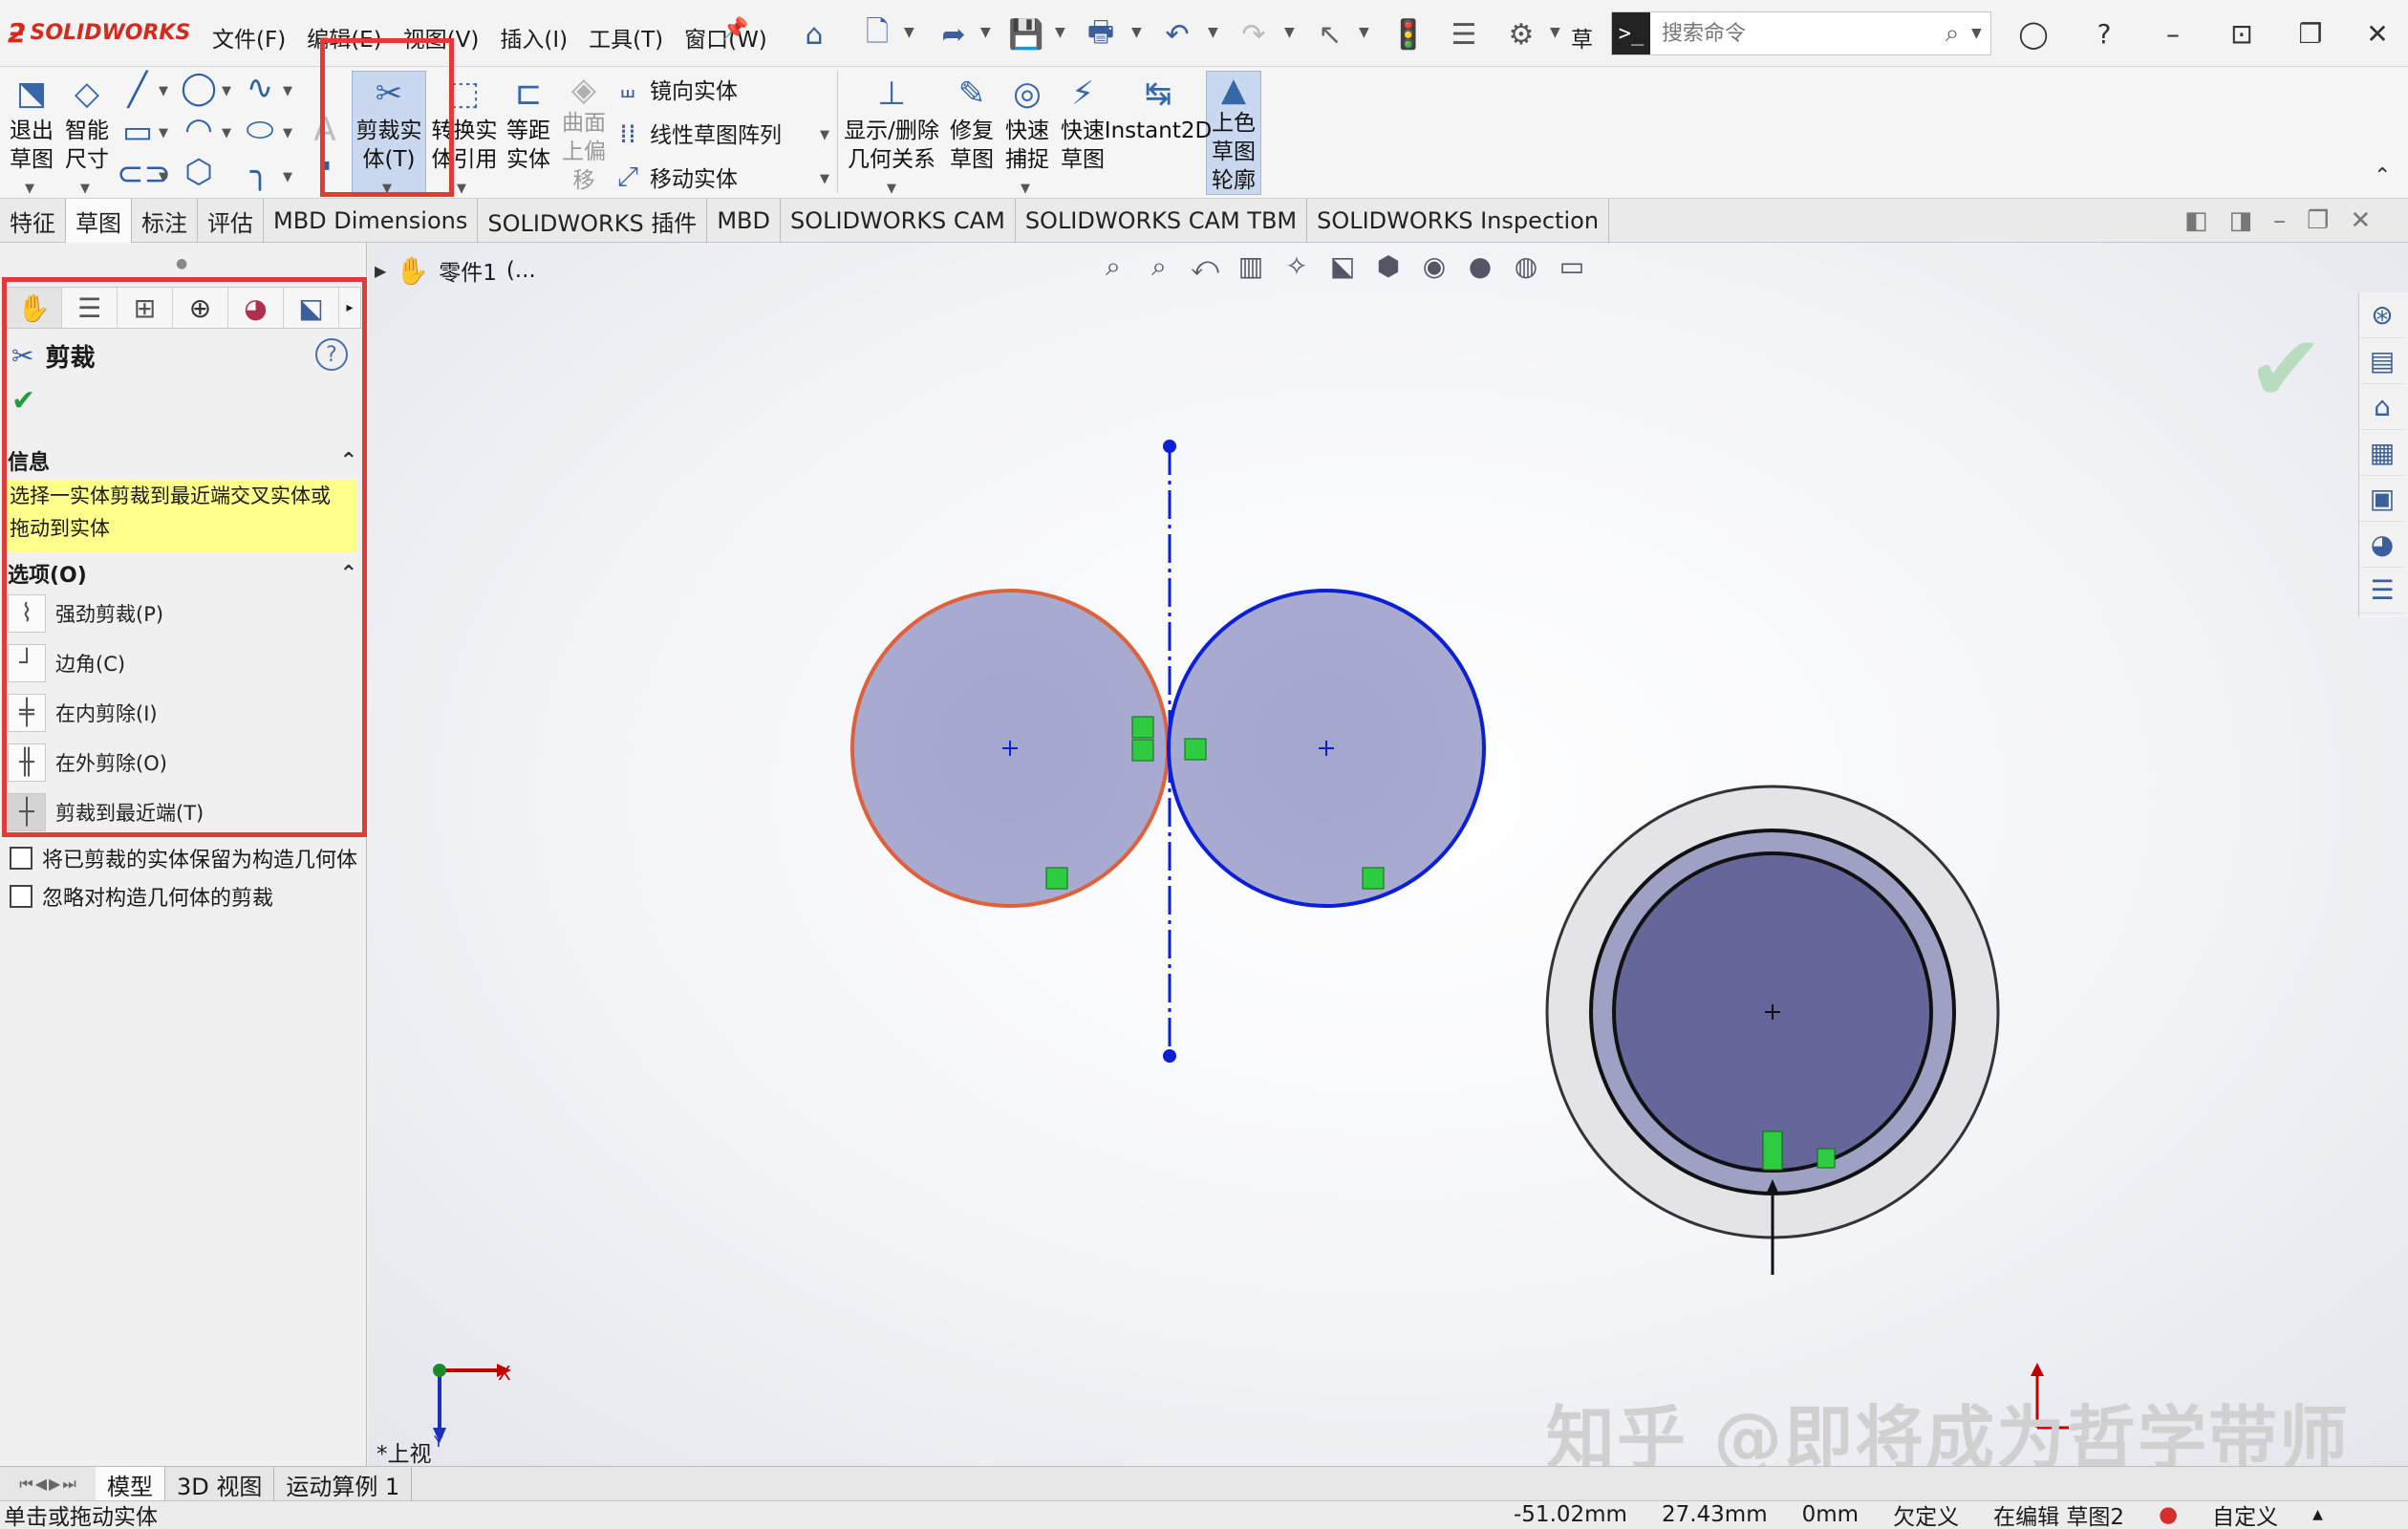 Image resolution: width=2408 pixels, height=1529 pixels. Describe the element at coordinates (138, 90) in the screenshot. I see `line-icon: ╱` at that location.